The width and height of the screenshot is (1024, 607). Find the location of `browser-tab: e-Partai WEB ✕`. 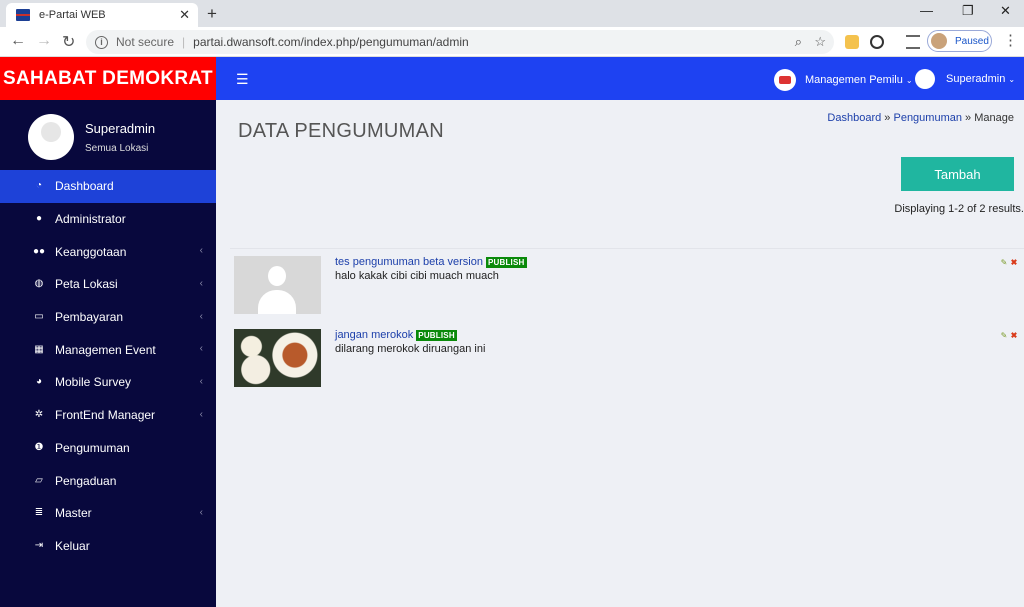

browser-tab: e-Partai WEB ✕ is located at coordinates (102, 15).